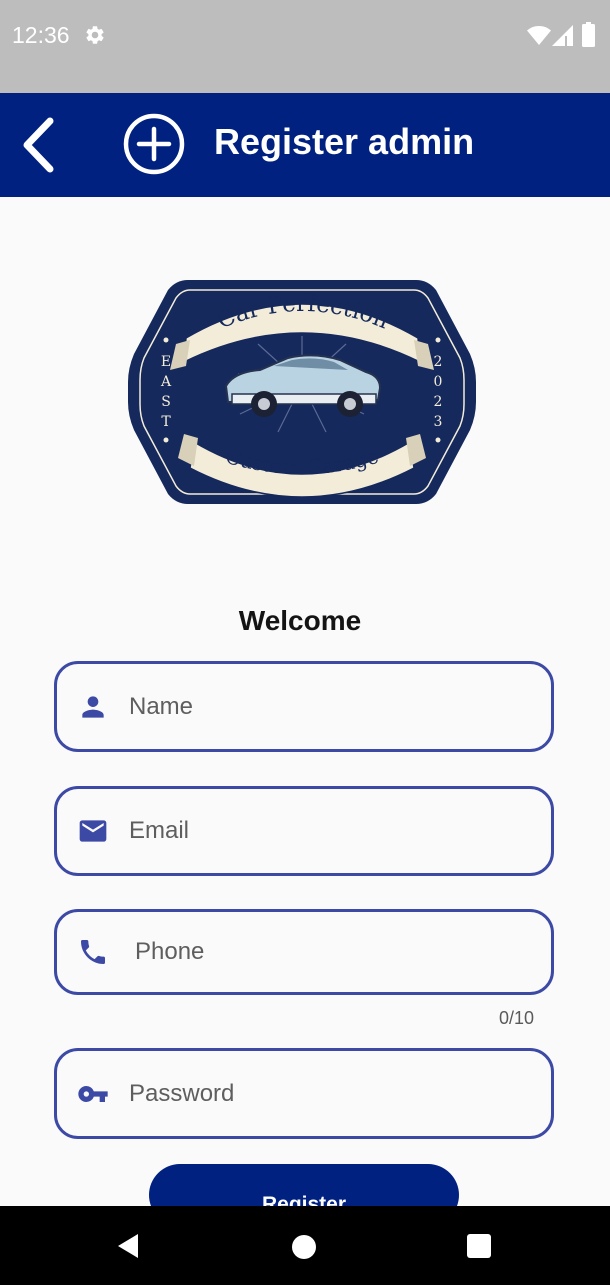  I want to click on add-circle-icon, so click(154, 144).